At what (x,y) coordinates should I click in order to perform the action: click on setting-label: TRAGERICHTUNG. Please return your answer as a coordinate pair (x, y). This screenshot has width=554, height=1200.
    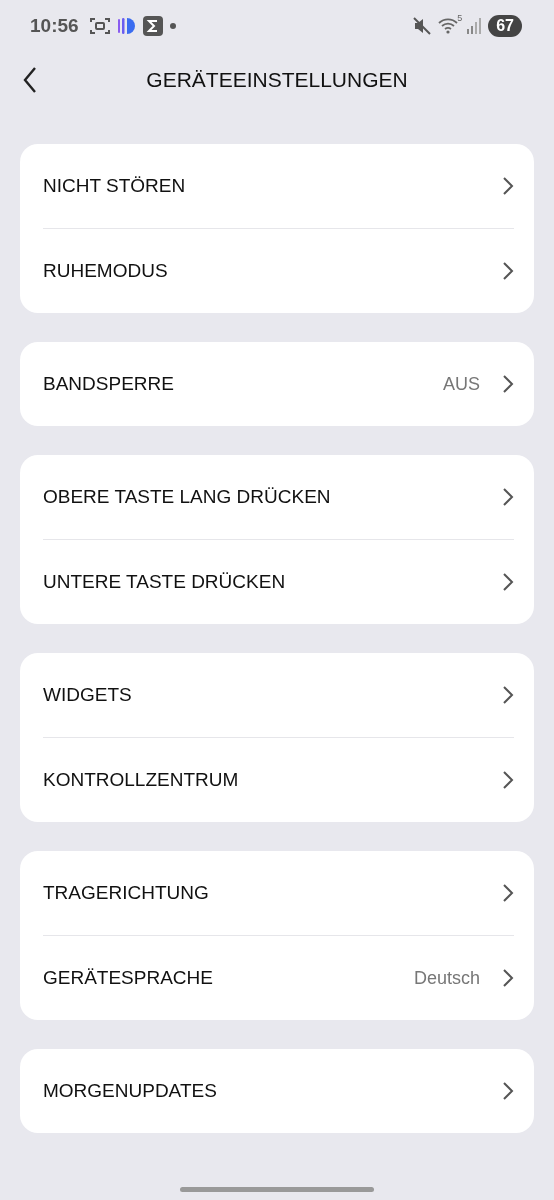
    Looking at the image, I should click on (126, 893).